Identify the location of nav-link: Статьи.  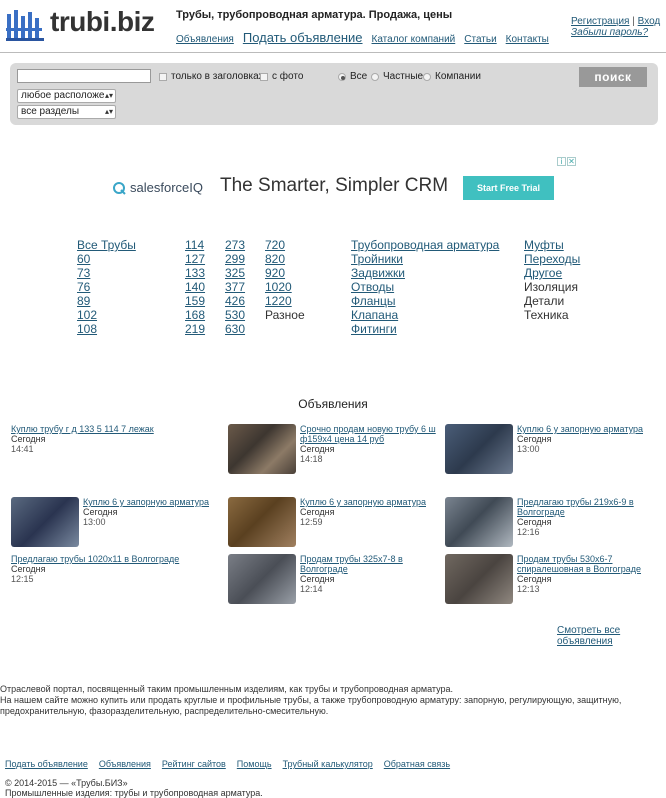
(480, 39).